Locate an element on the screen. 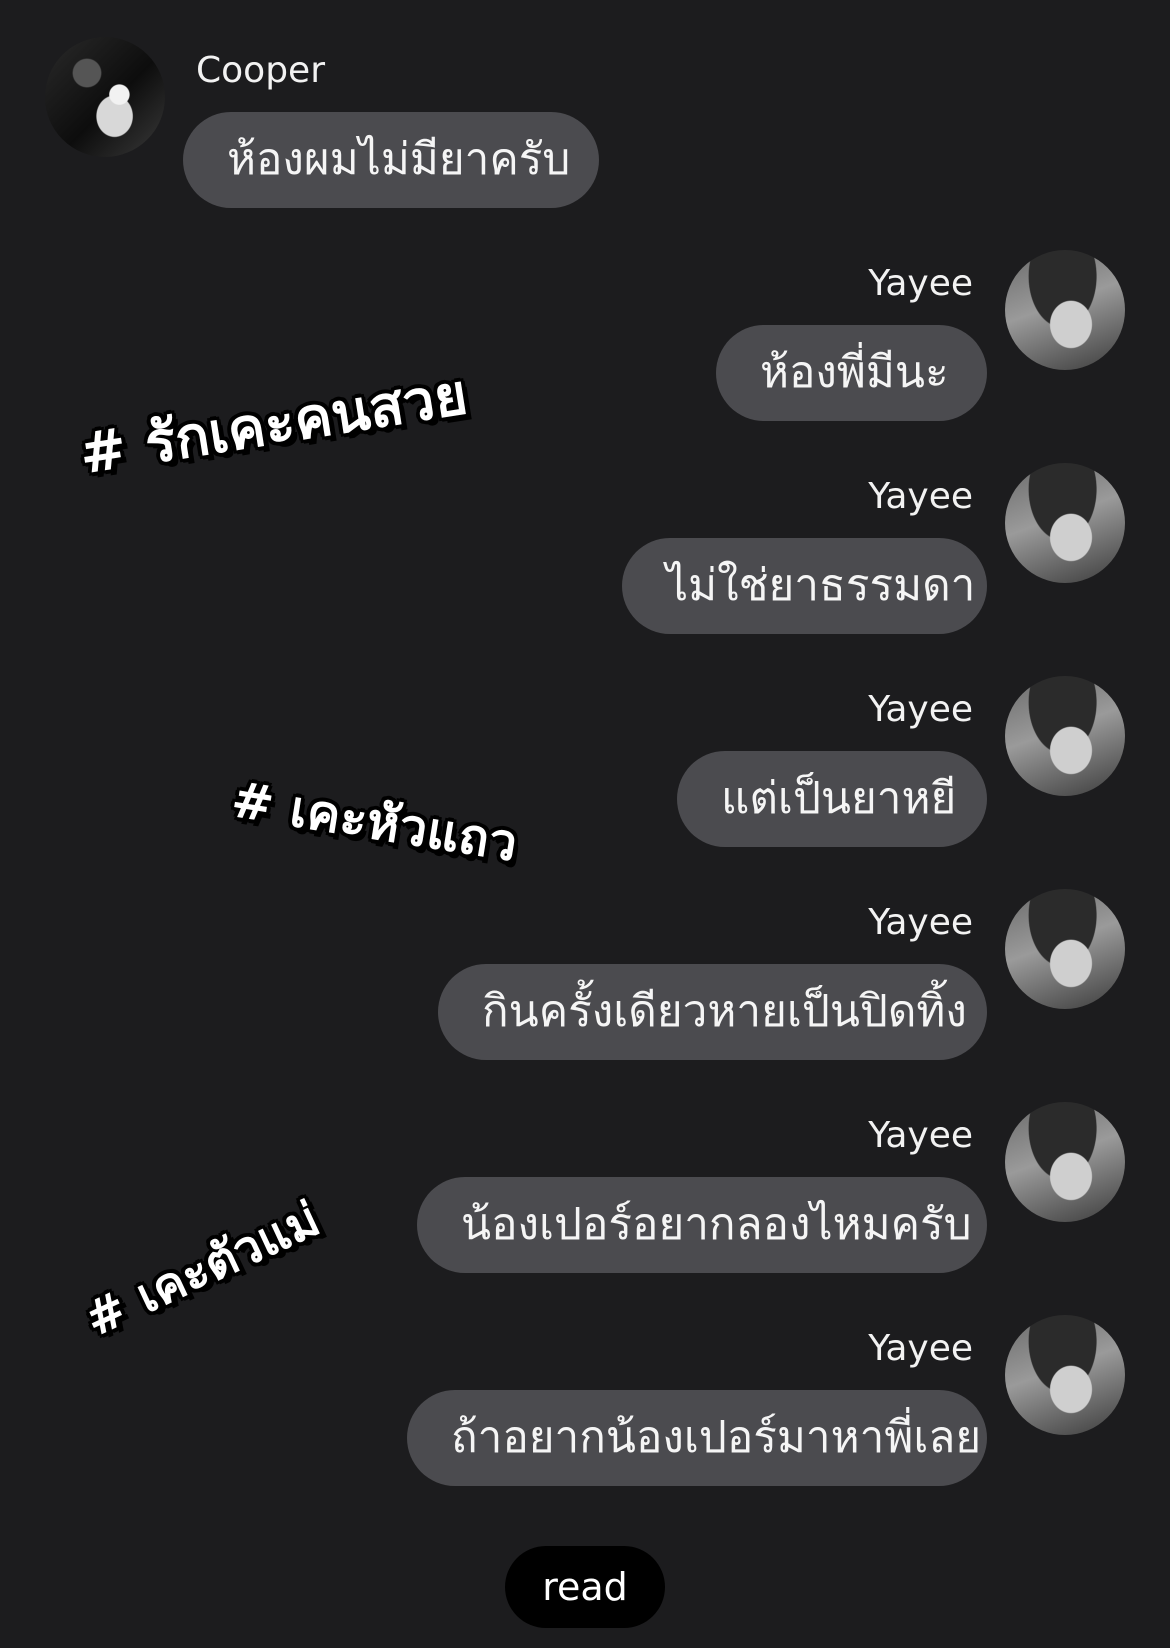 The image size is (1170, 1648). message-bubble-yayee: แต่เป็นยาหยี is located at coordinates (832, 799).